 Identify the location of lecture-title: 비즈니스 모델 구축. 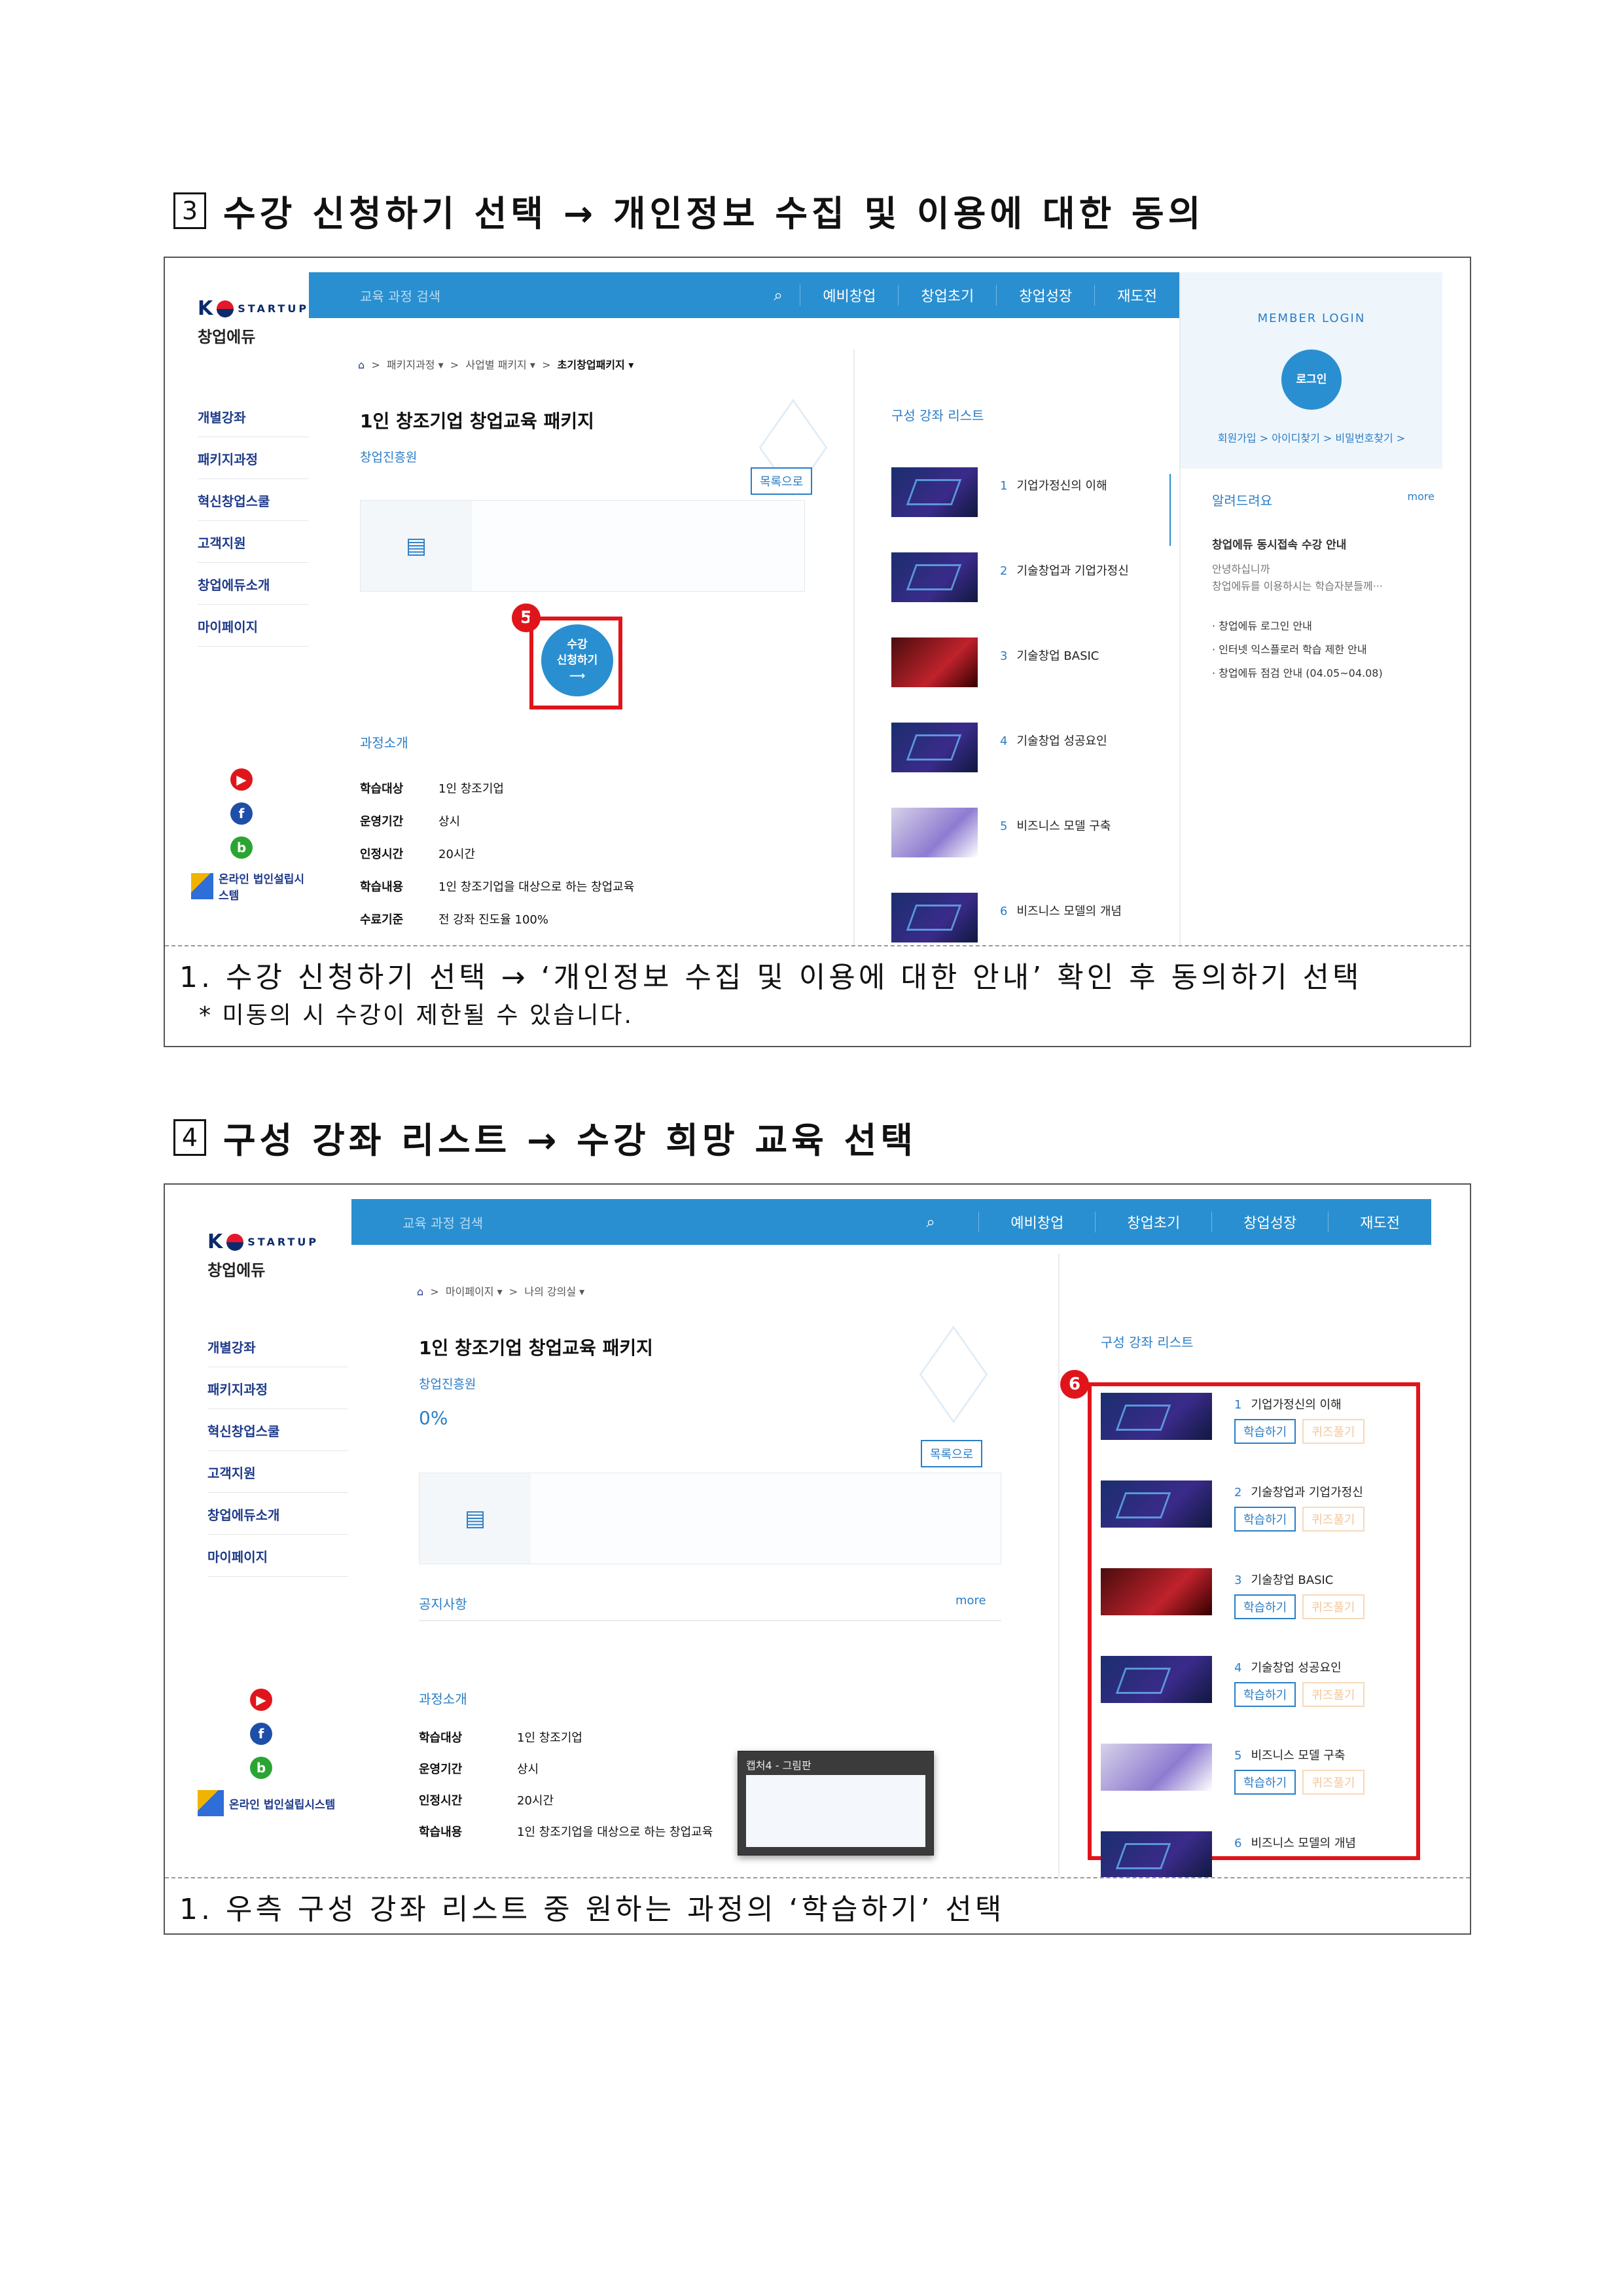
(1063, 826).